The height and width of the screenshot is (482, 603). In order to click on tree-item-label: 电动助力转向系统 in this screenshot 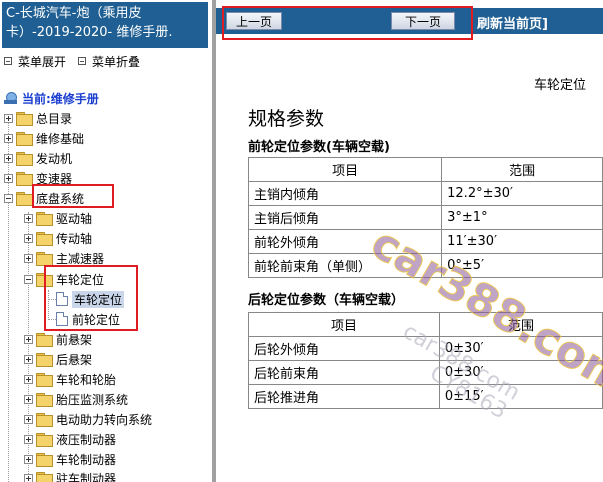, I will do `click(104, 419)`.